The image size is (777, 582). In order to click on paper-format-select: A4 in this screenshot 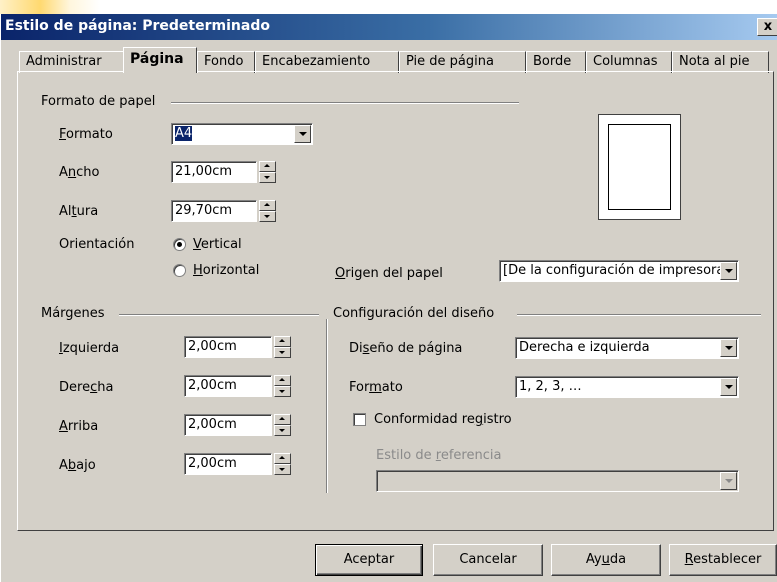, I will do `click(242, 134)`.